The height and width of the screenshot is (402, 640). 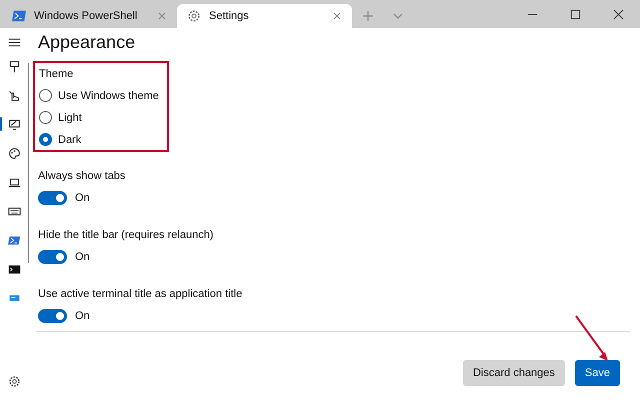 I want to click on tab: Windows PowerShell, so click(x=89, y=16).